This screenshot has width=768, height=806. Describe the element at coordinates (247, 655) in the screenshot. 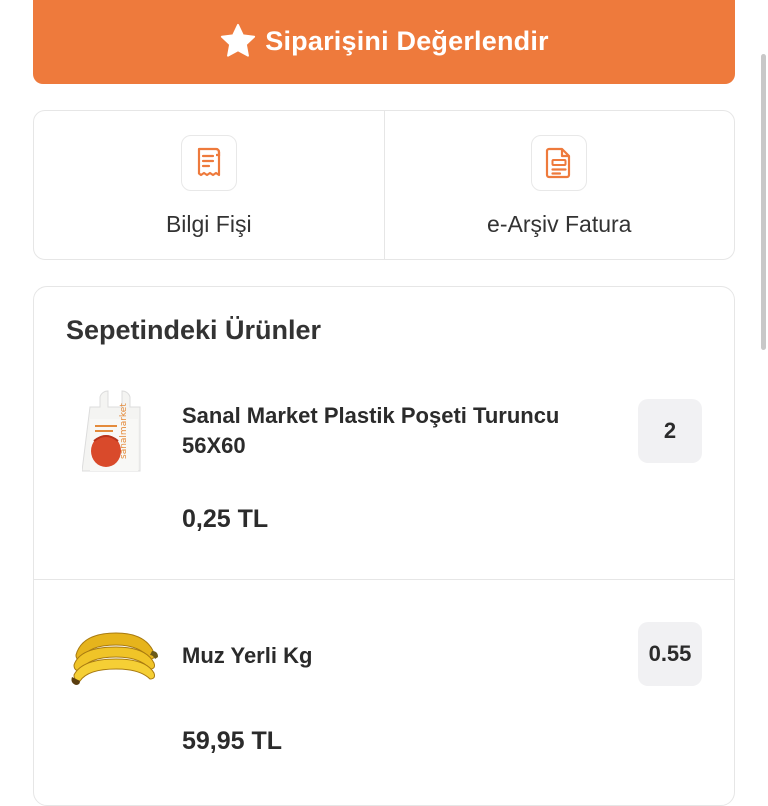

I see `product-name: Muz Yerli Kg` at that location.